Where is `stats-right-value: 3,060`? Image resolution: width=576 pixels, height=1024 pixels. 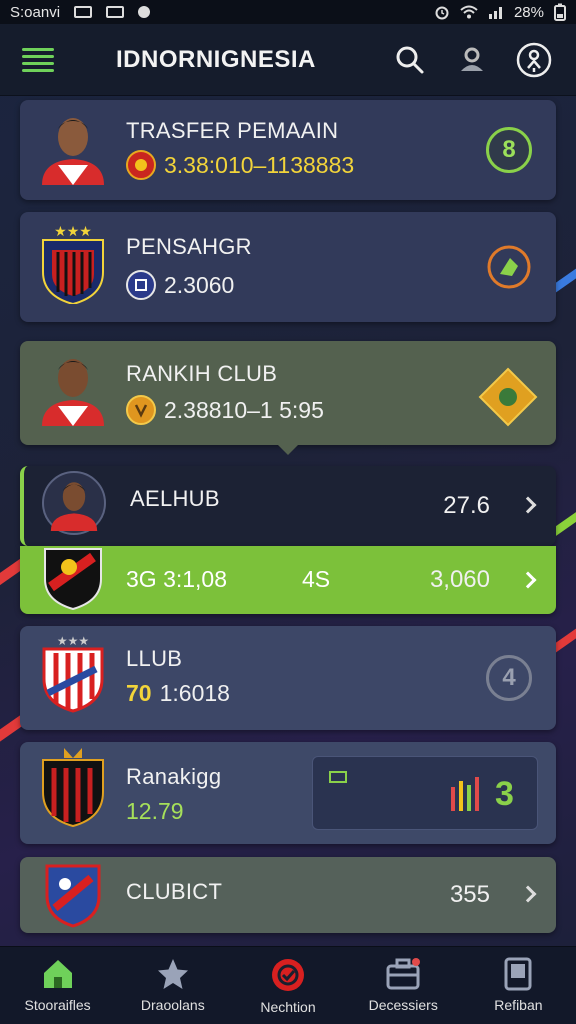
stats-right-value: 3,060 is located at coordinates (459, 579).